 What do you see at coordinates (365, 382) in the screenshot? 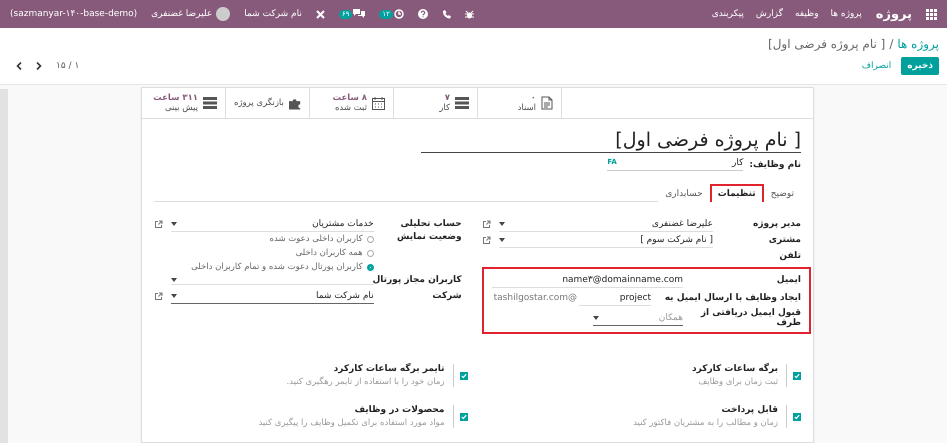
I see `setting-description: زمان خود را با استفاده از تایمر رهگیری کنید.` at bounding box center [365, 382].